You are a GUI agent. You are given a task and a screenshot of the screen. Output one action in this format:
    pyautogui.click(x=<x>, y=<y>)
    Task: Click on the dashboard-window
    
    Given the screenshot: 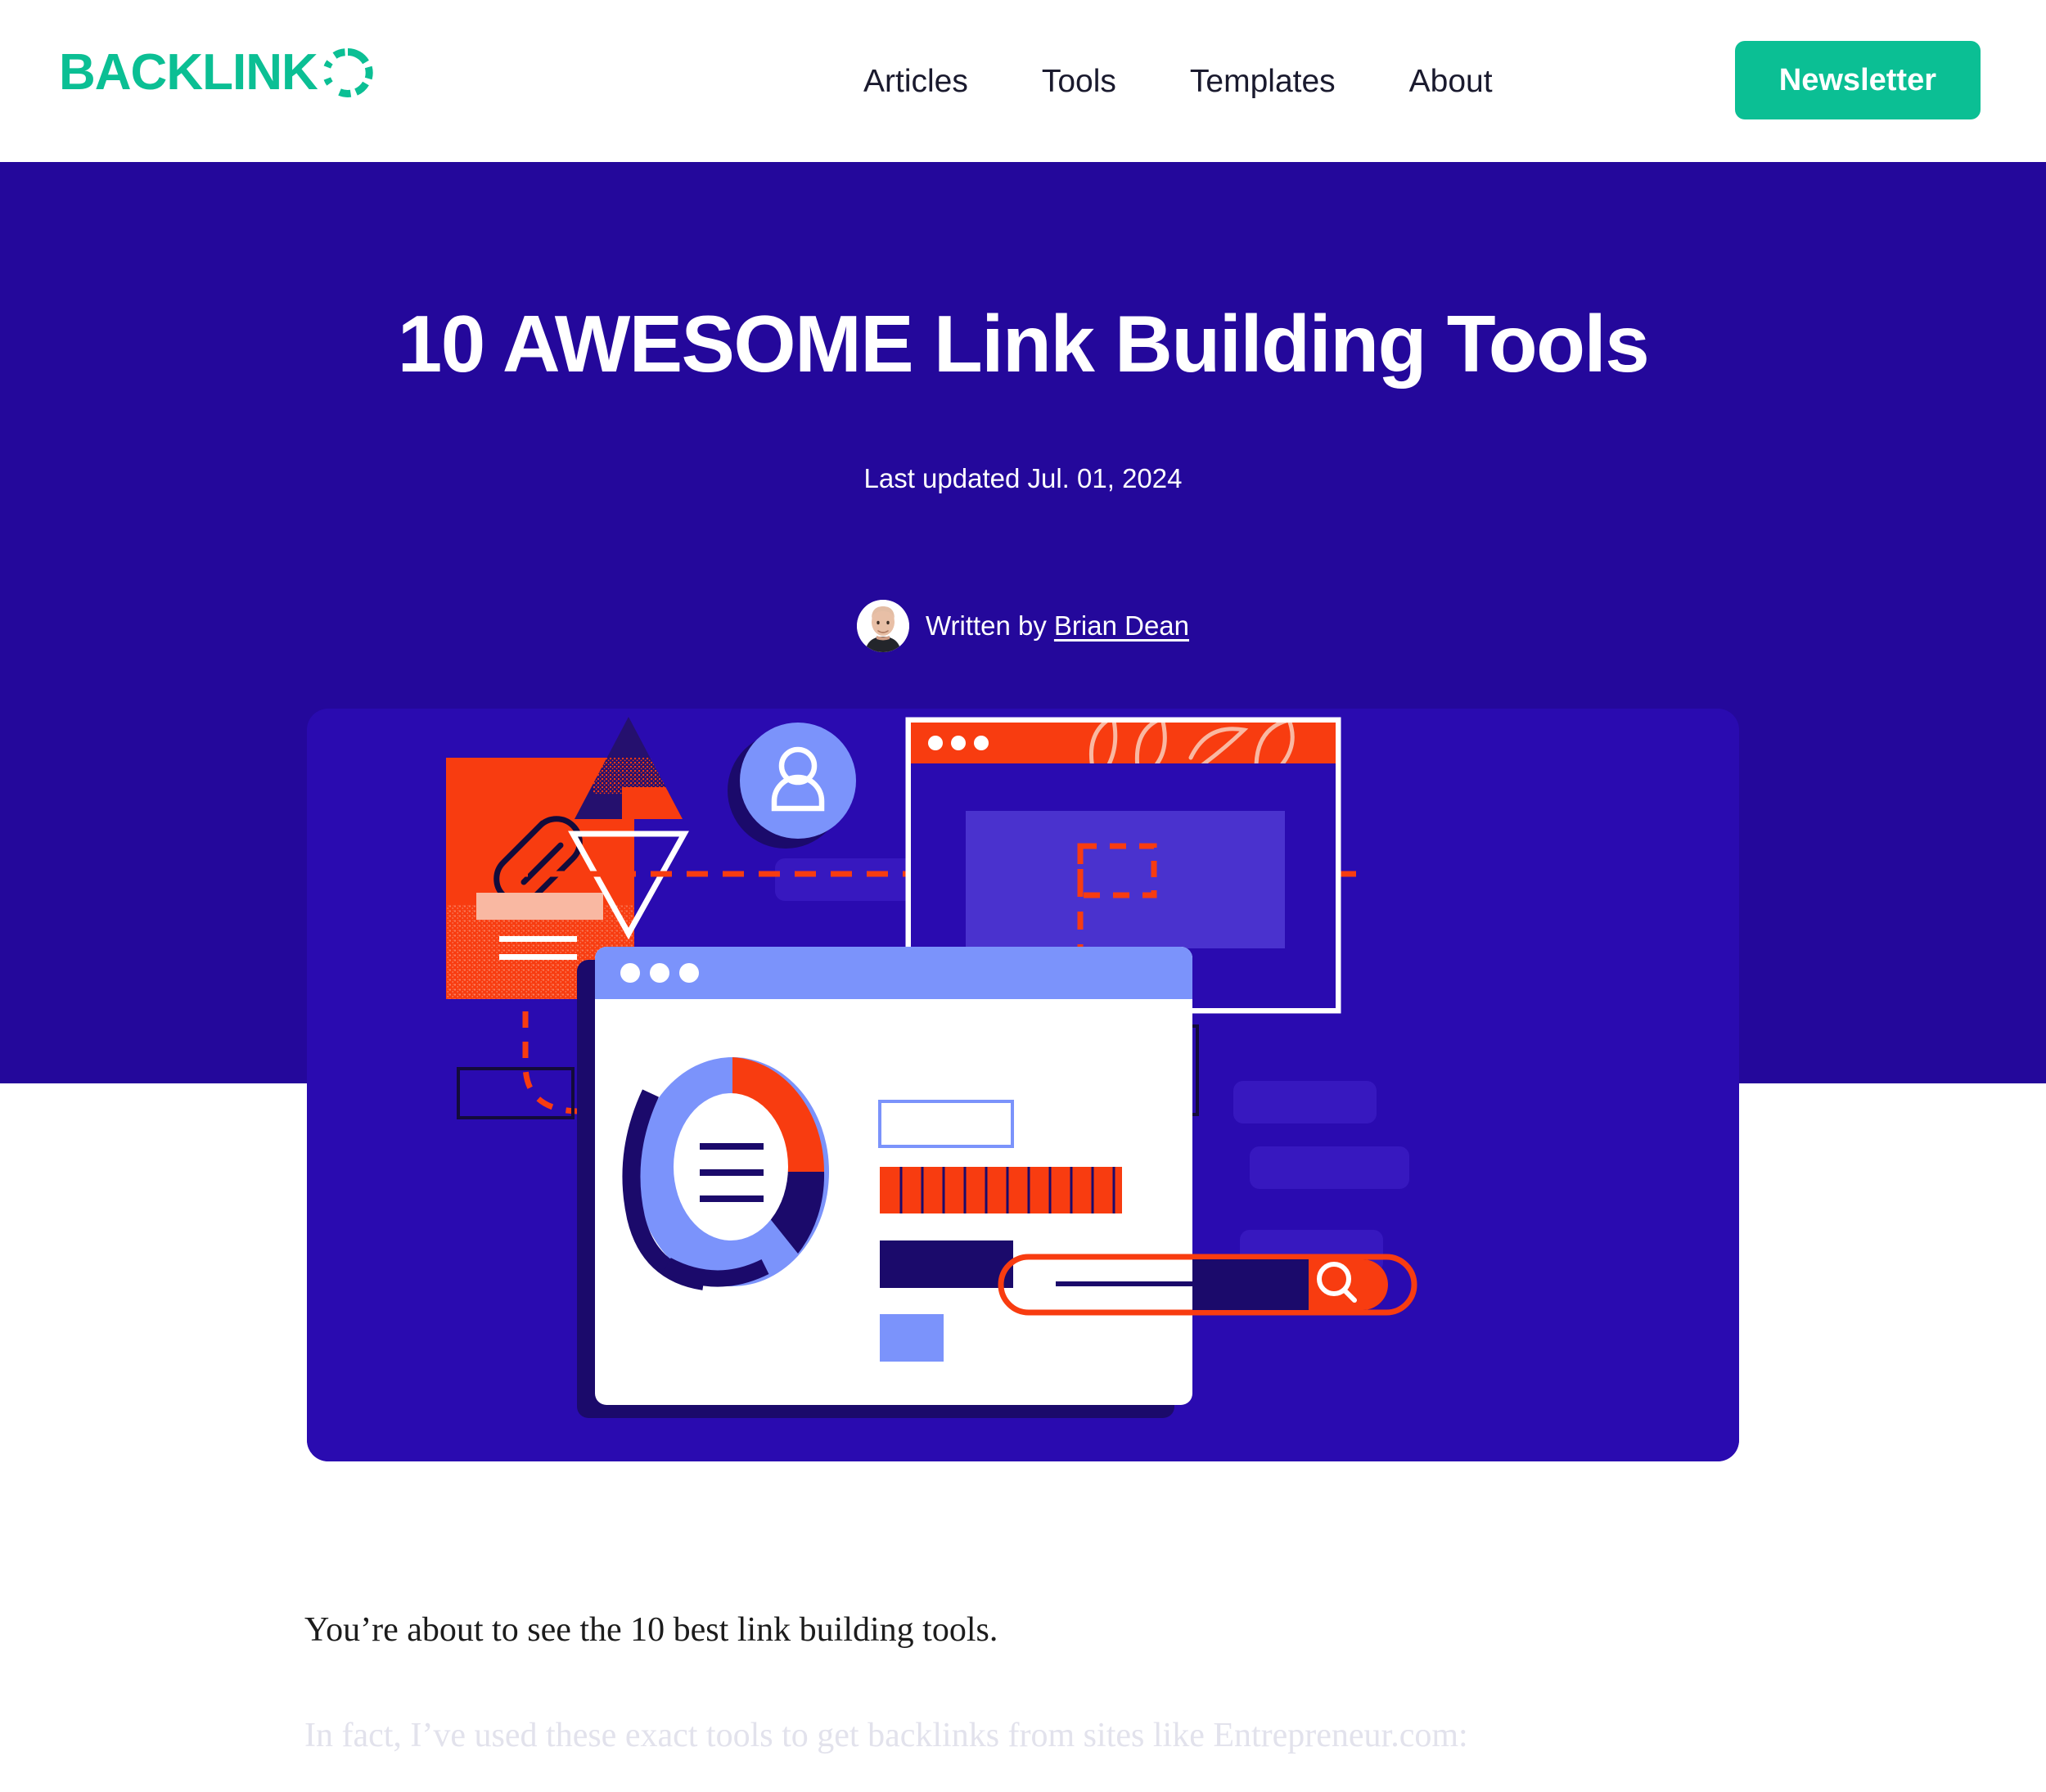 What is the action you would take?
    pyautogui.click(x=884, y=1182)
    